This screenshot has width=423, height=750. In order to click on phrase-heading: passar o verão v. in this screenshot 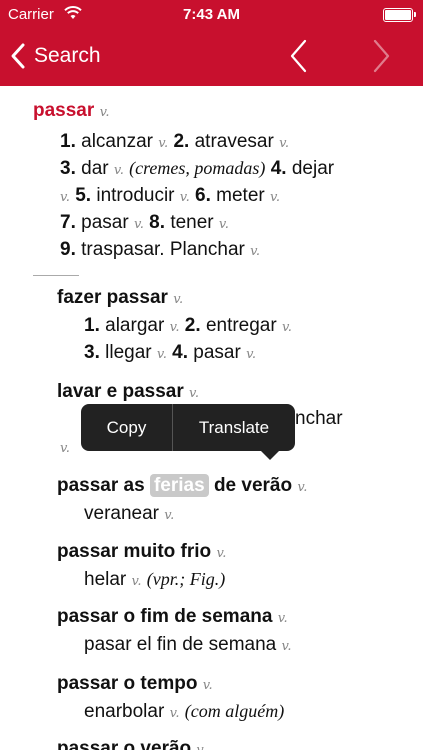, I will do `click(131, 744)`.